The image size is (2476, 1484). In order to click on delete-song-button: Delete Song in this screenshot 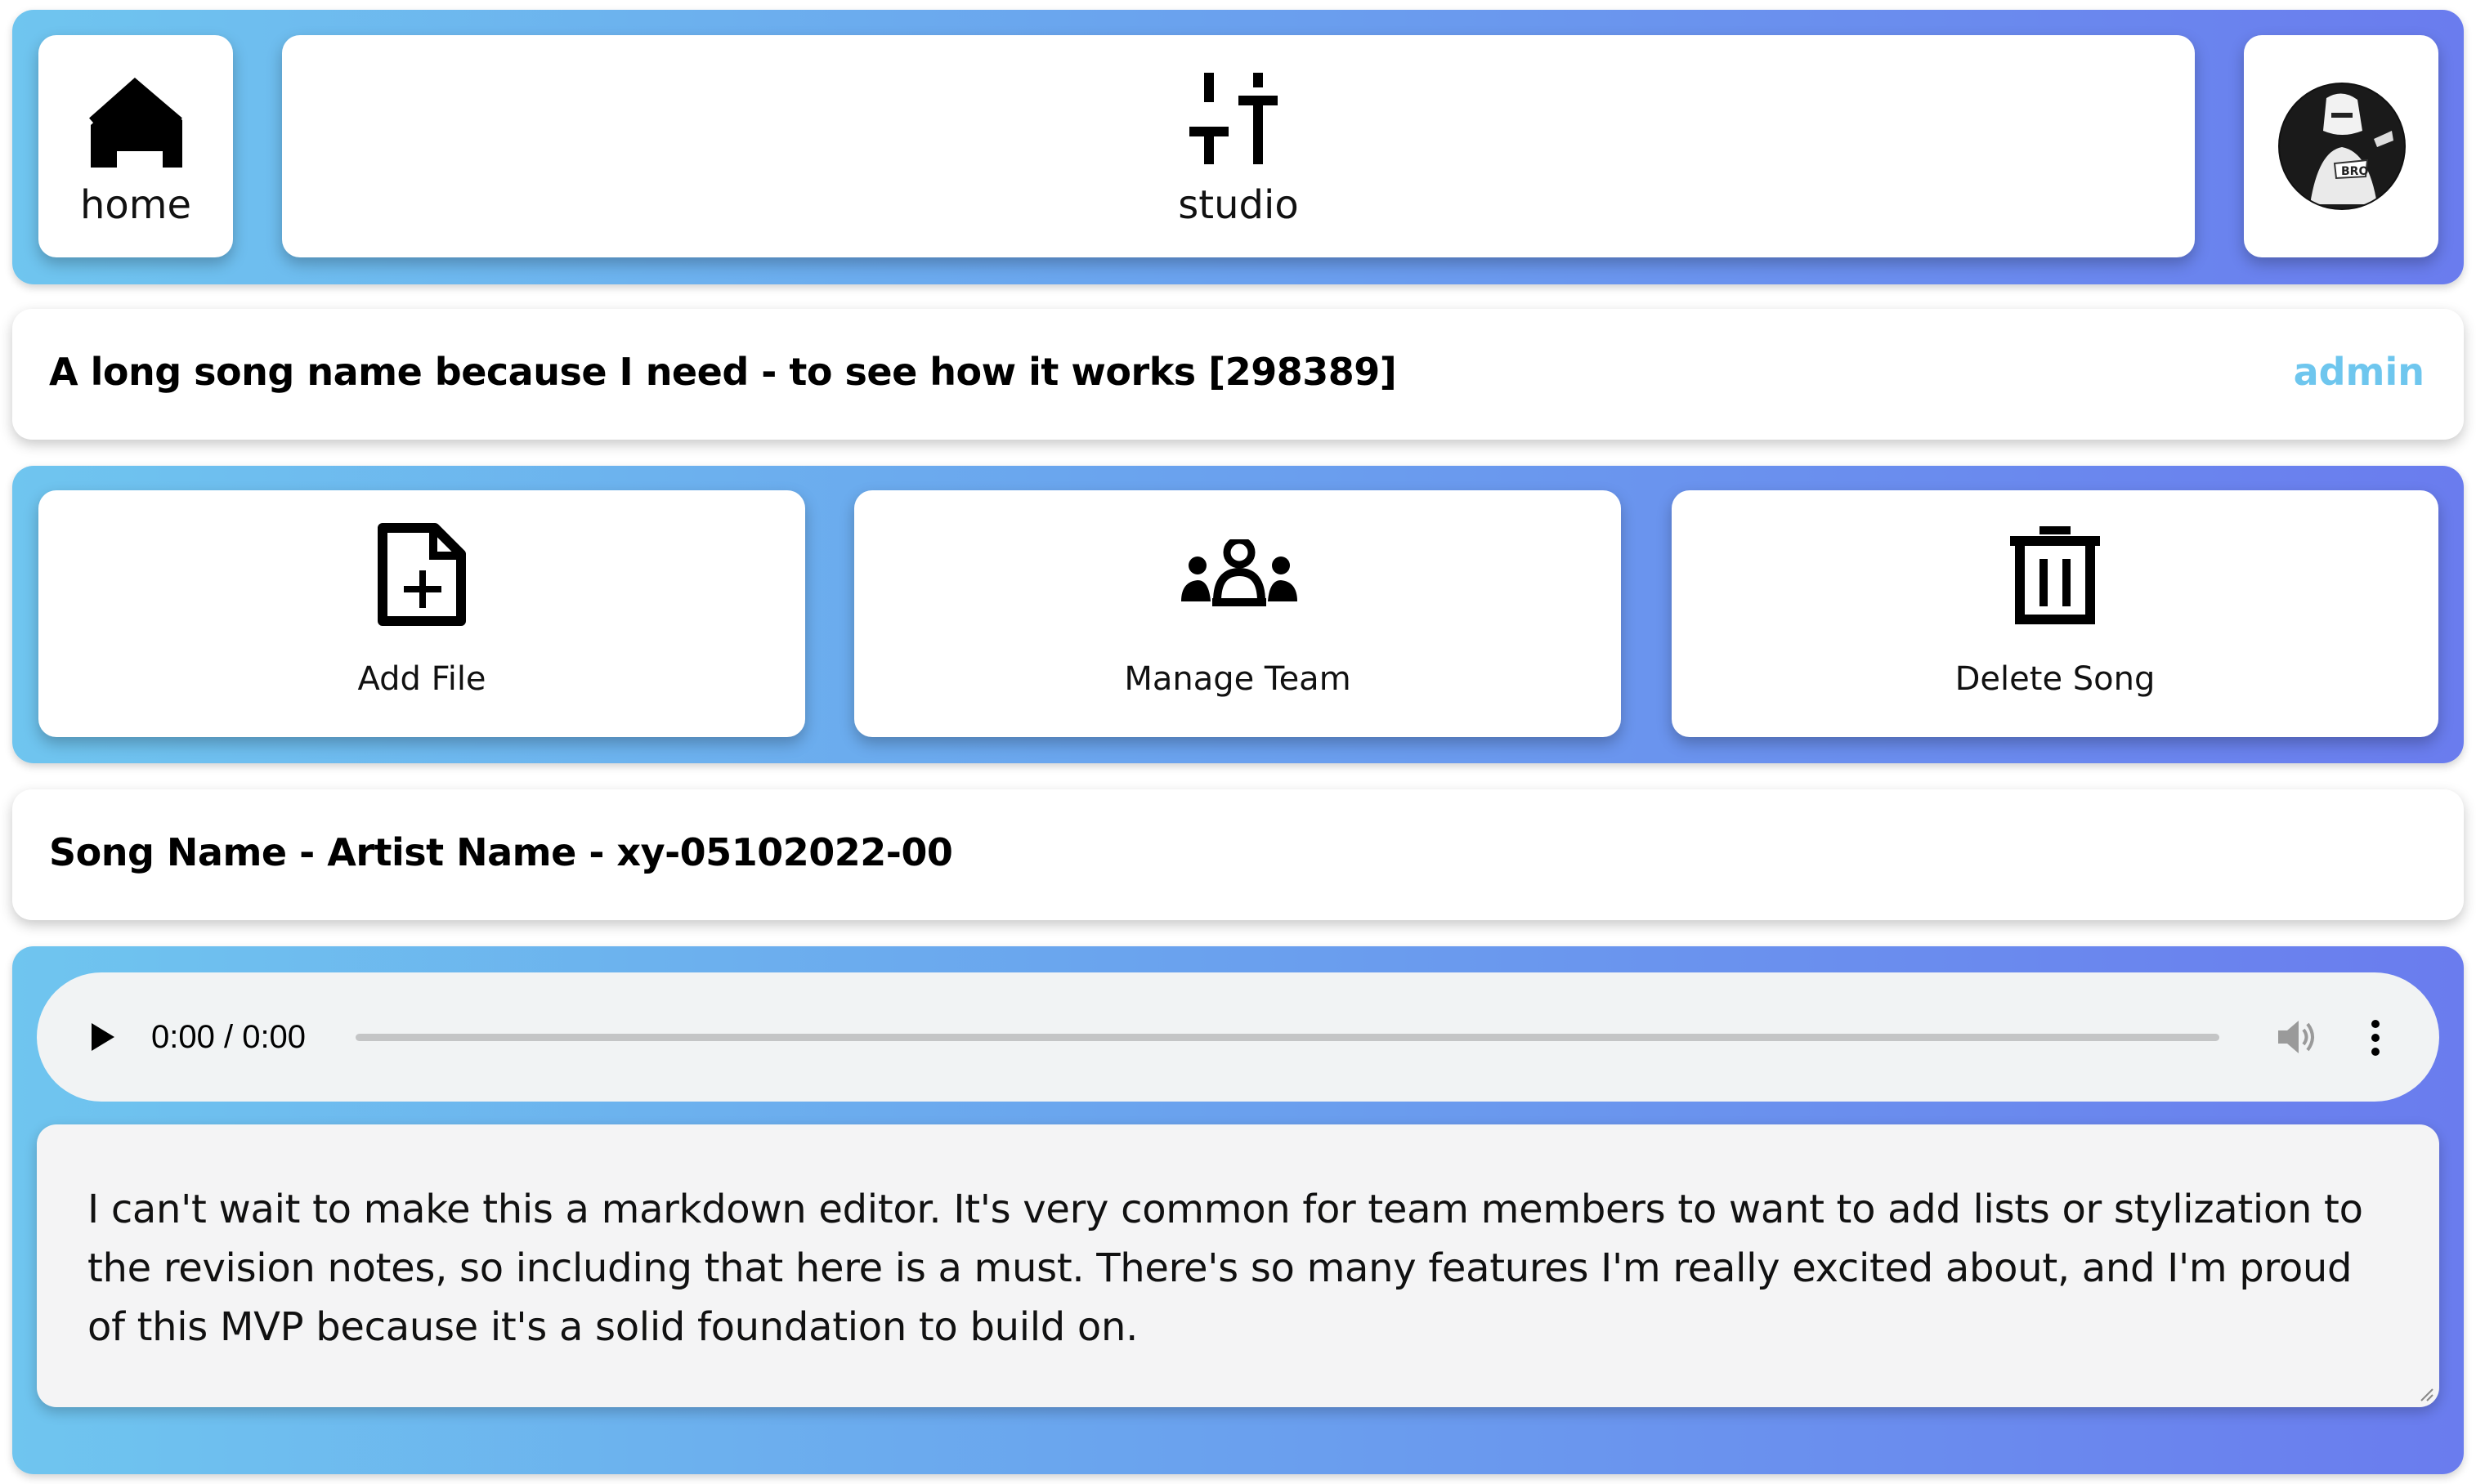, I will do `click(2055, 613)`.